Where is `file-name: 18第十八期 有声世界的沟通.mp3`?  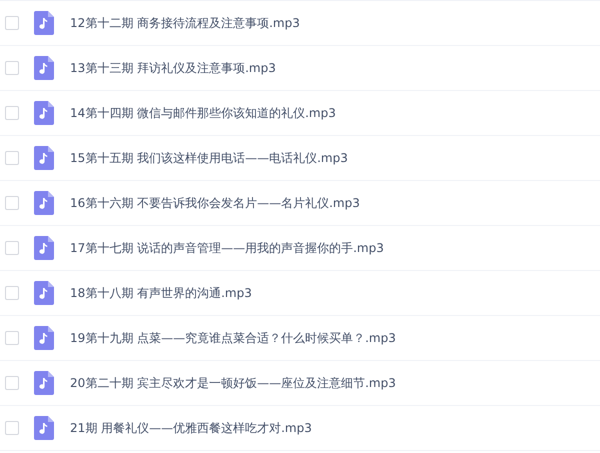
file-name: 18第十八期 有声世界的沟通.mp3 is located at coordinates (161, 293).